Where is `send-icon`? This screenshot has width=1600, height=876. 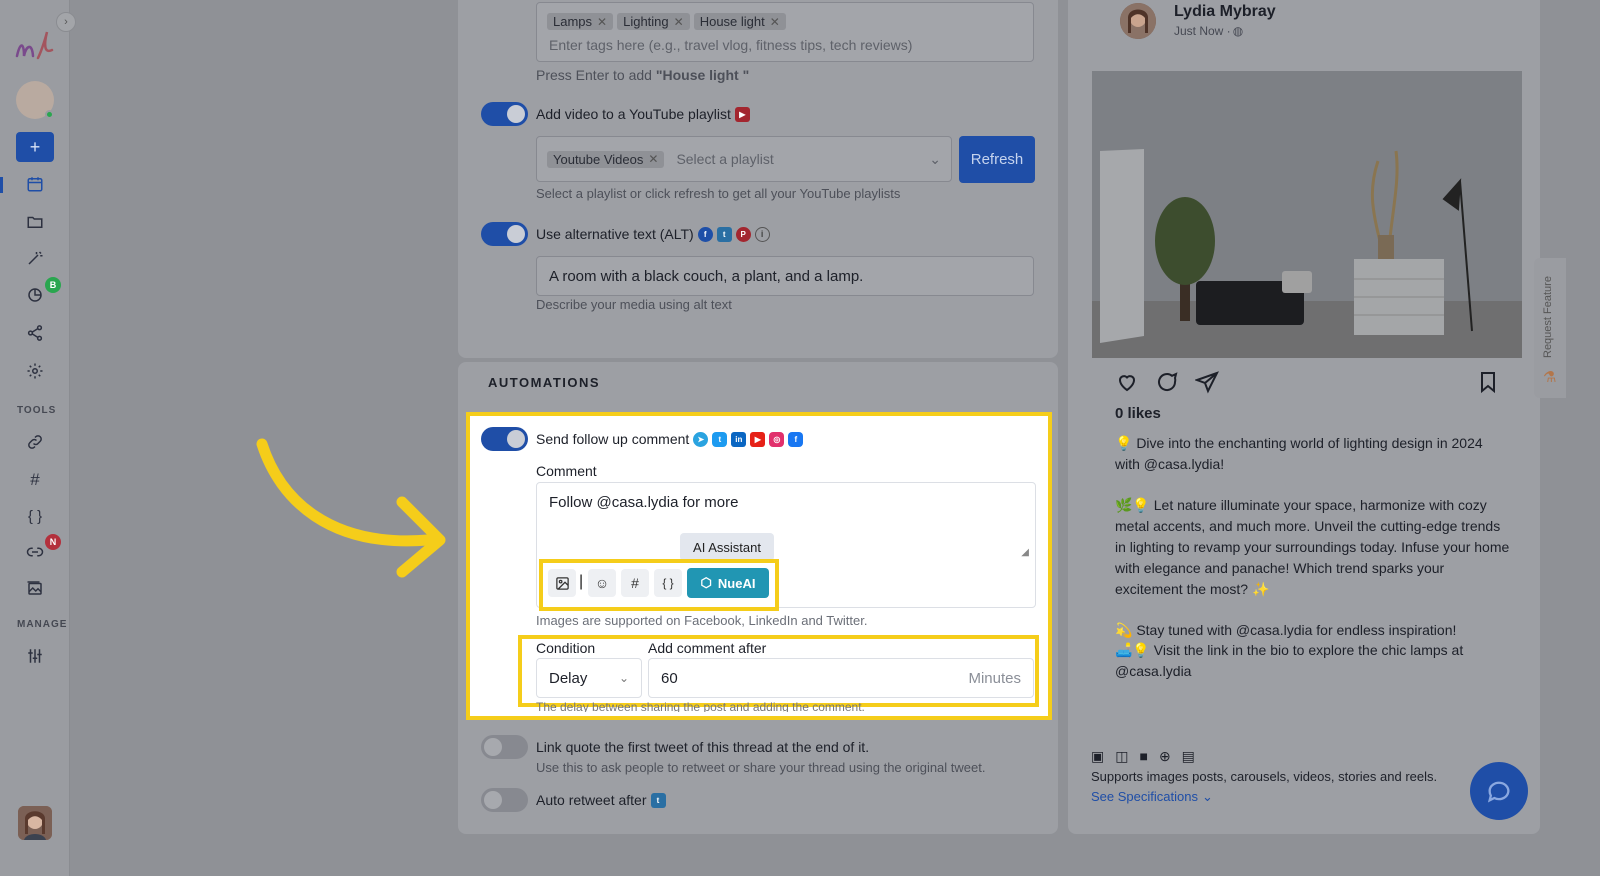
send-icon is located at coordinates (1207, 382).